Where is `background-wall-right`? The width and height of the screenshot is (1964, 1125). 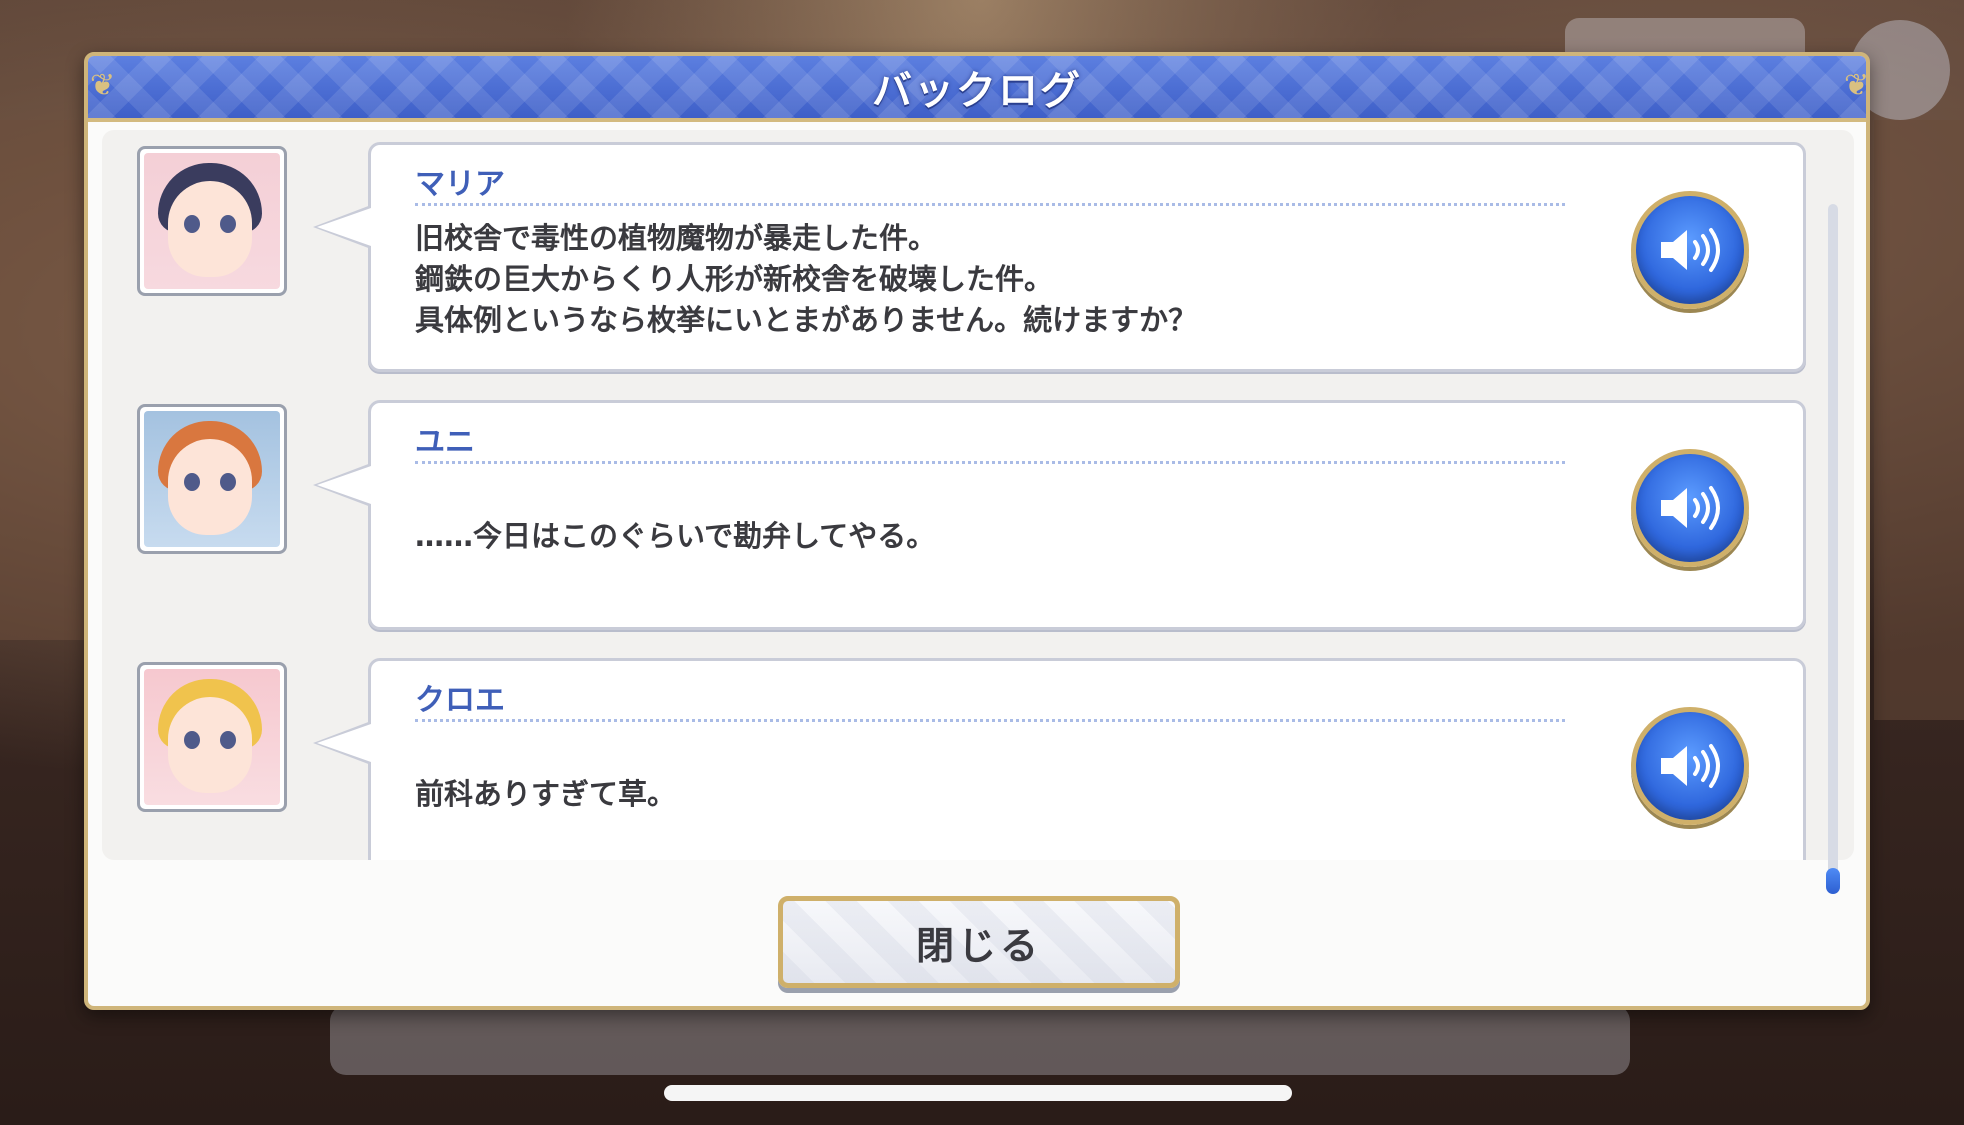
background-wall-right is located at coordinates (1919, 420).